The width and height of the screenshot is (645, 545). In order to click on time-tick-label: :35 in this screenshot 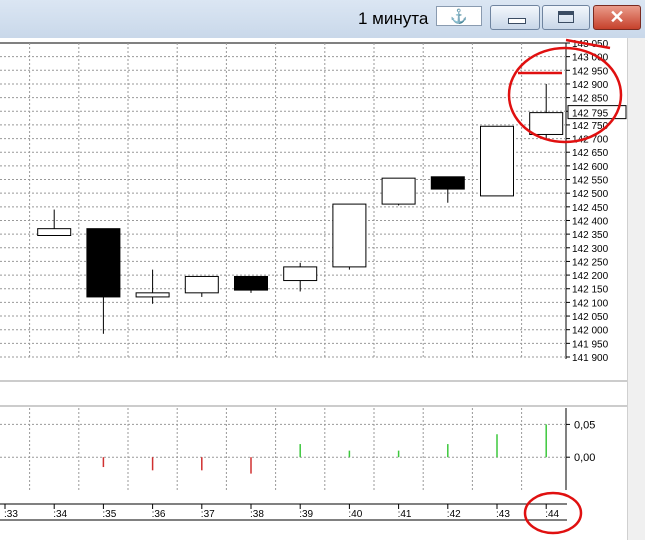, I will do `click(109, 514)`.